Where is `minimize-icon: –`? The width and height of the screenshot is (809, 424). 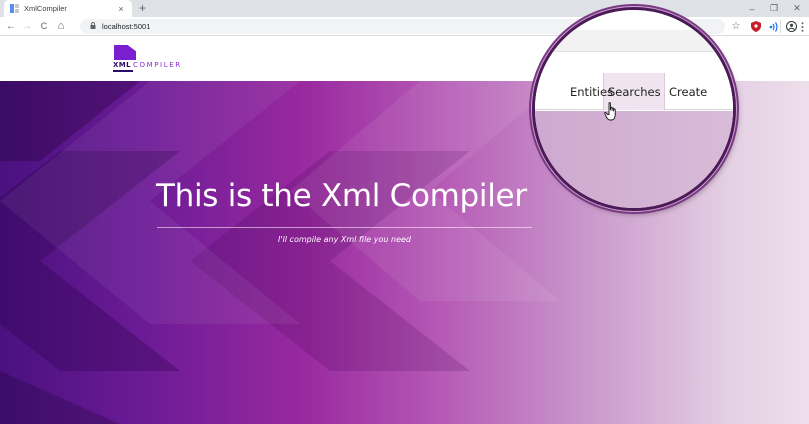 minimize-icon: – is located at coordinates (752, 8).